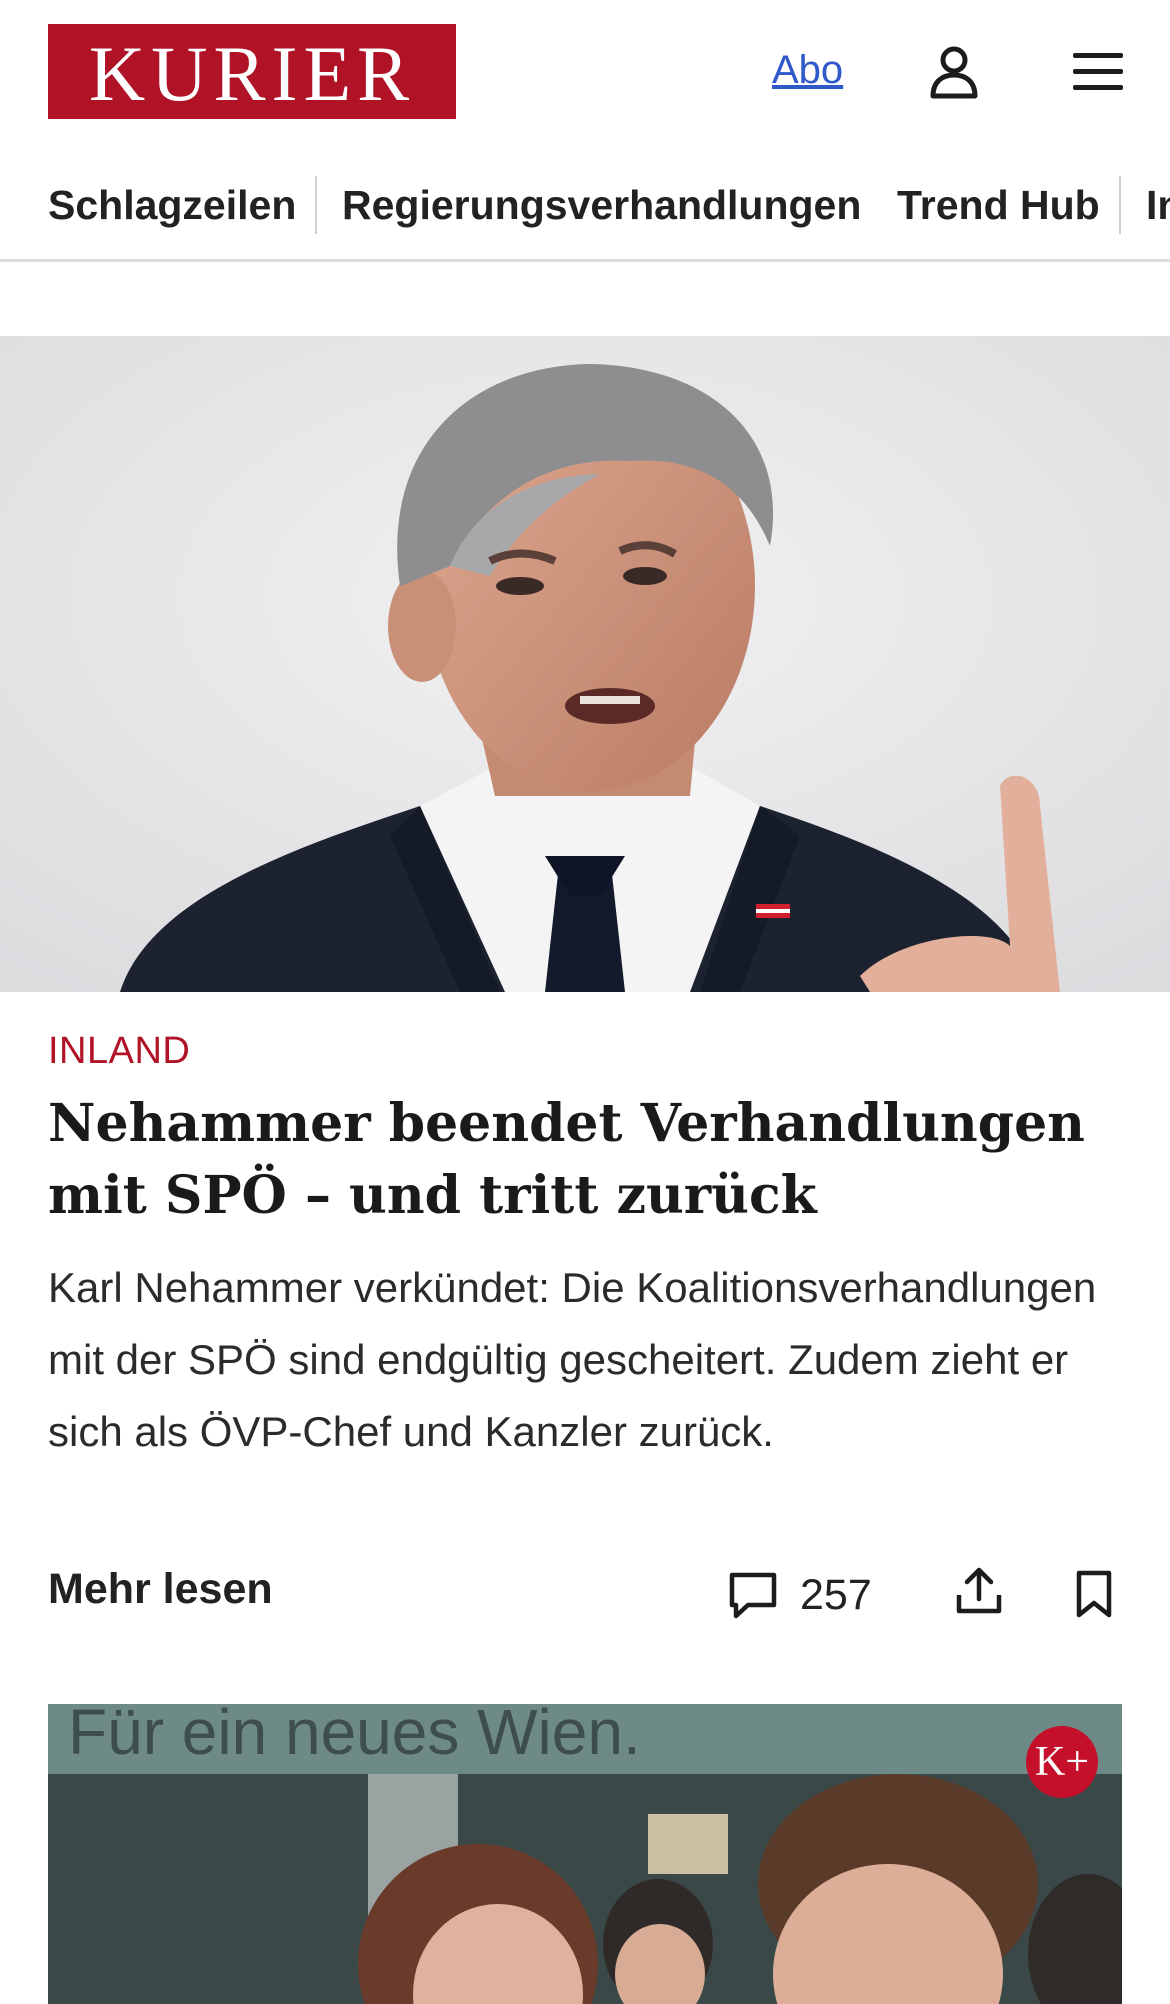 This screenshot has height=2004, width=1170. I want to click on share-button, so click(979, 1591).